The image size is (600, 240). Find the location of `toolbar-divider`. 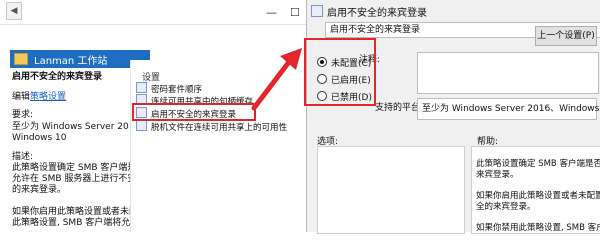

toolbar-divider is located at coordinates (160, 24).